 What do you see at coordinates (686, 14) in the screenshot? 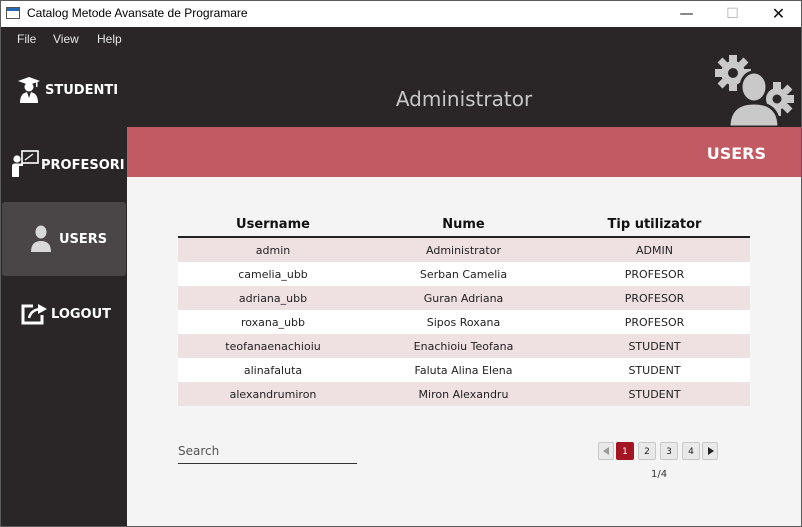
I see `minimize-button: —` at bounding box center [686, 14].